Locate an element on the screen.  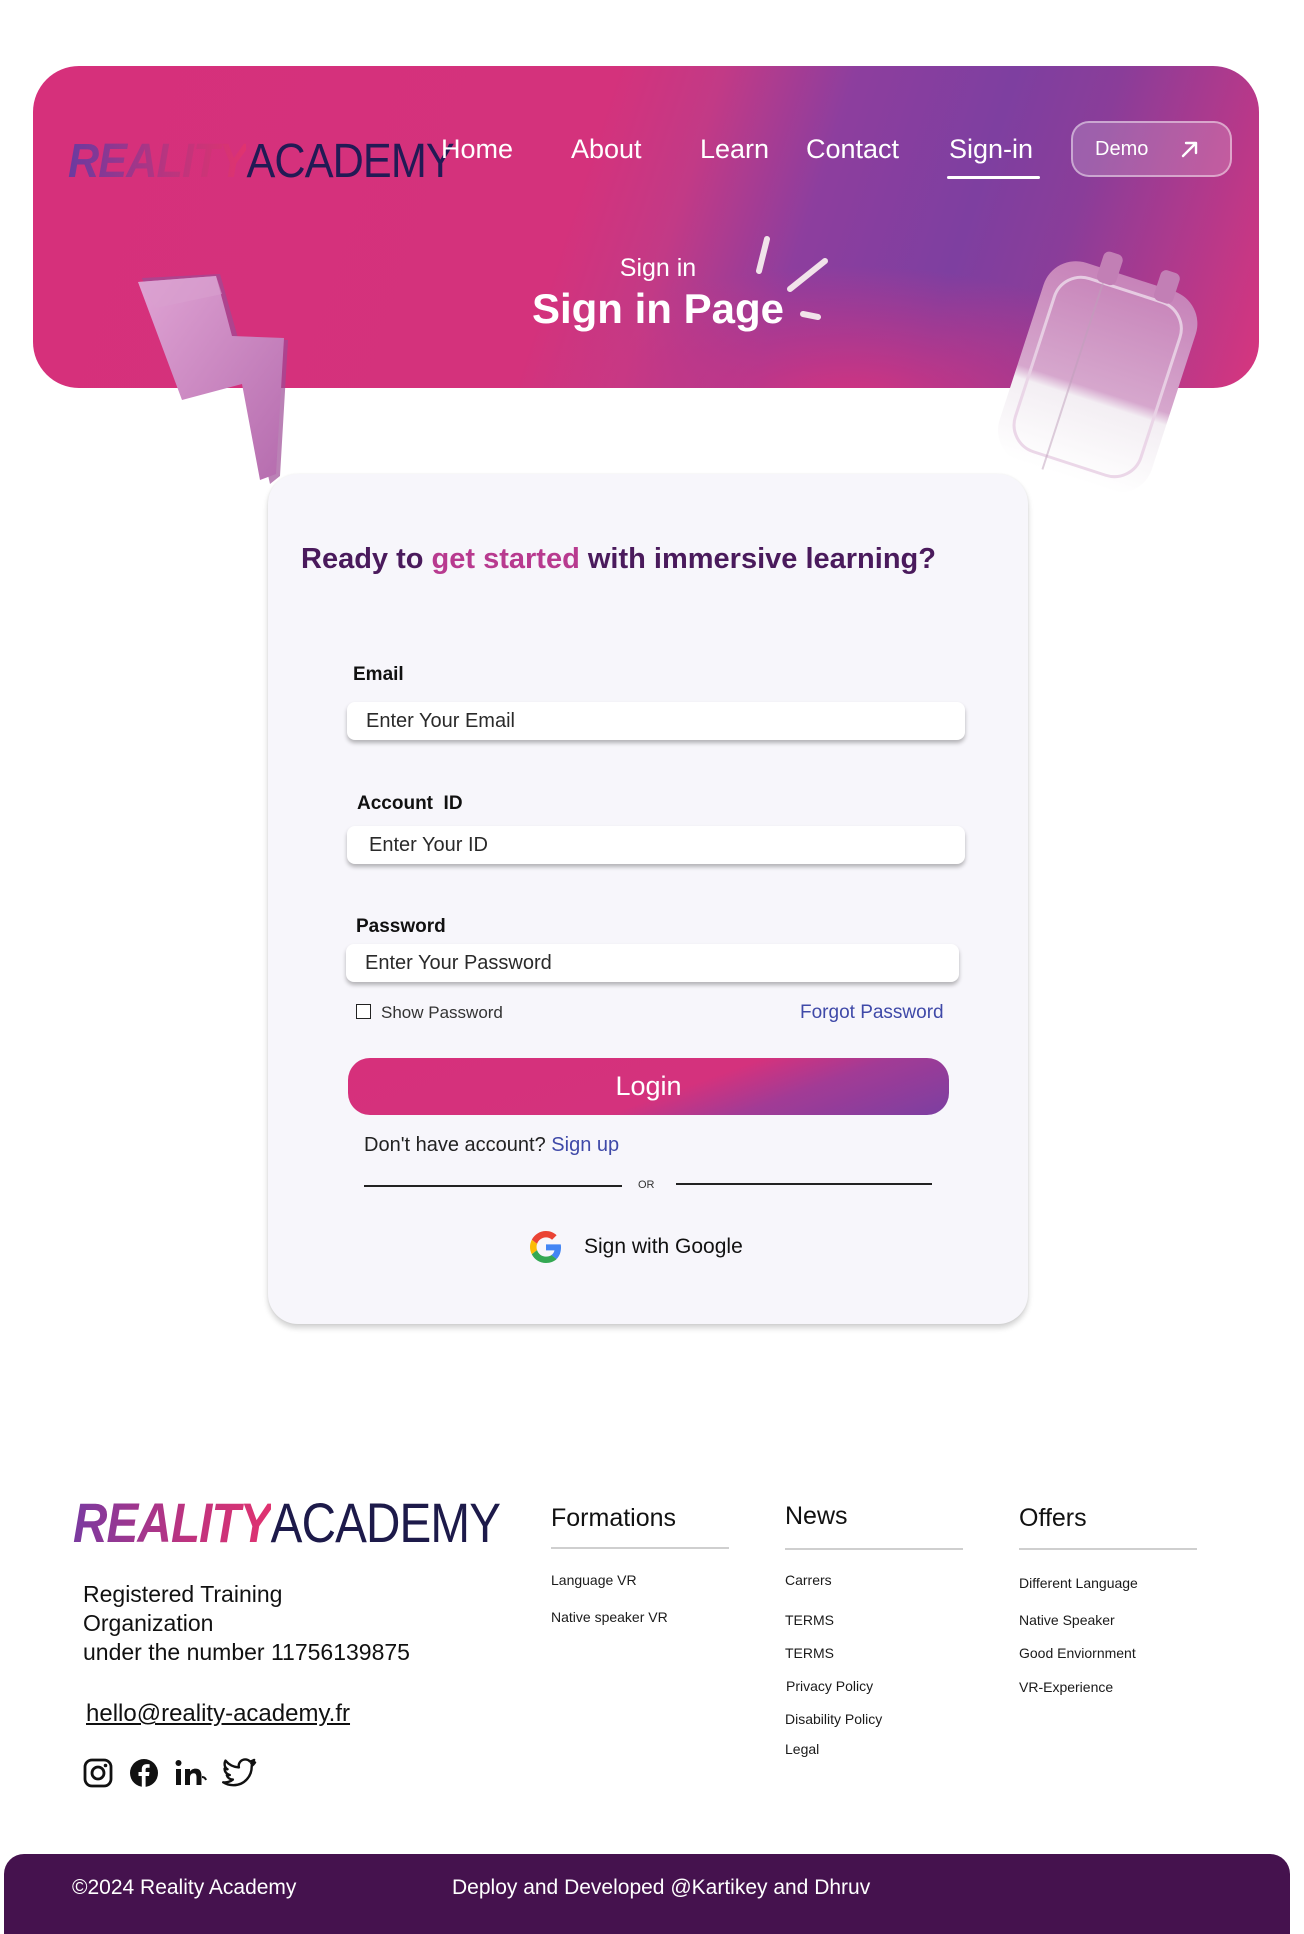
facebook-icon is located at coordinates (144, 1773).